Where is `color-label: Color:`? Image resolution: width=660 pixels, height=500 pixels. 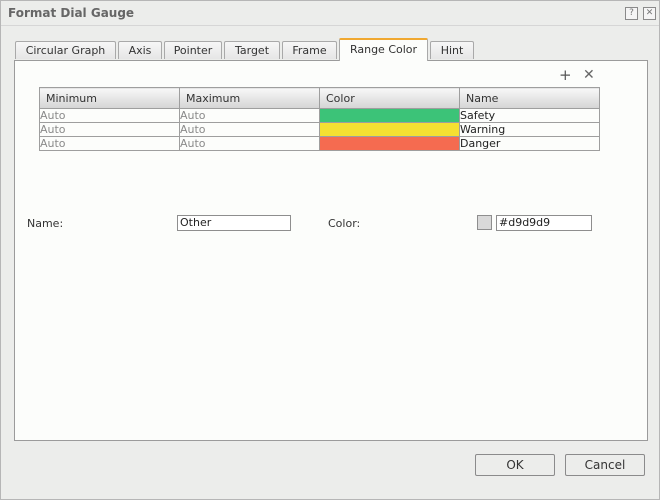
color-label: Color: is located at coordinates (344, 223).